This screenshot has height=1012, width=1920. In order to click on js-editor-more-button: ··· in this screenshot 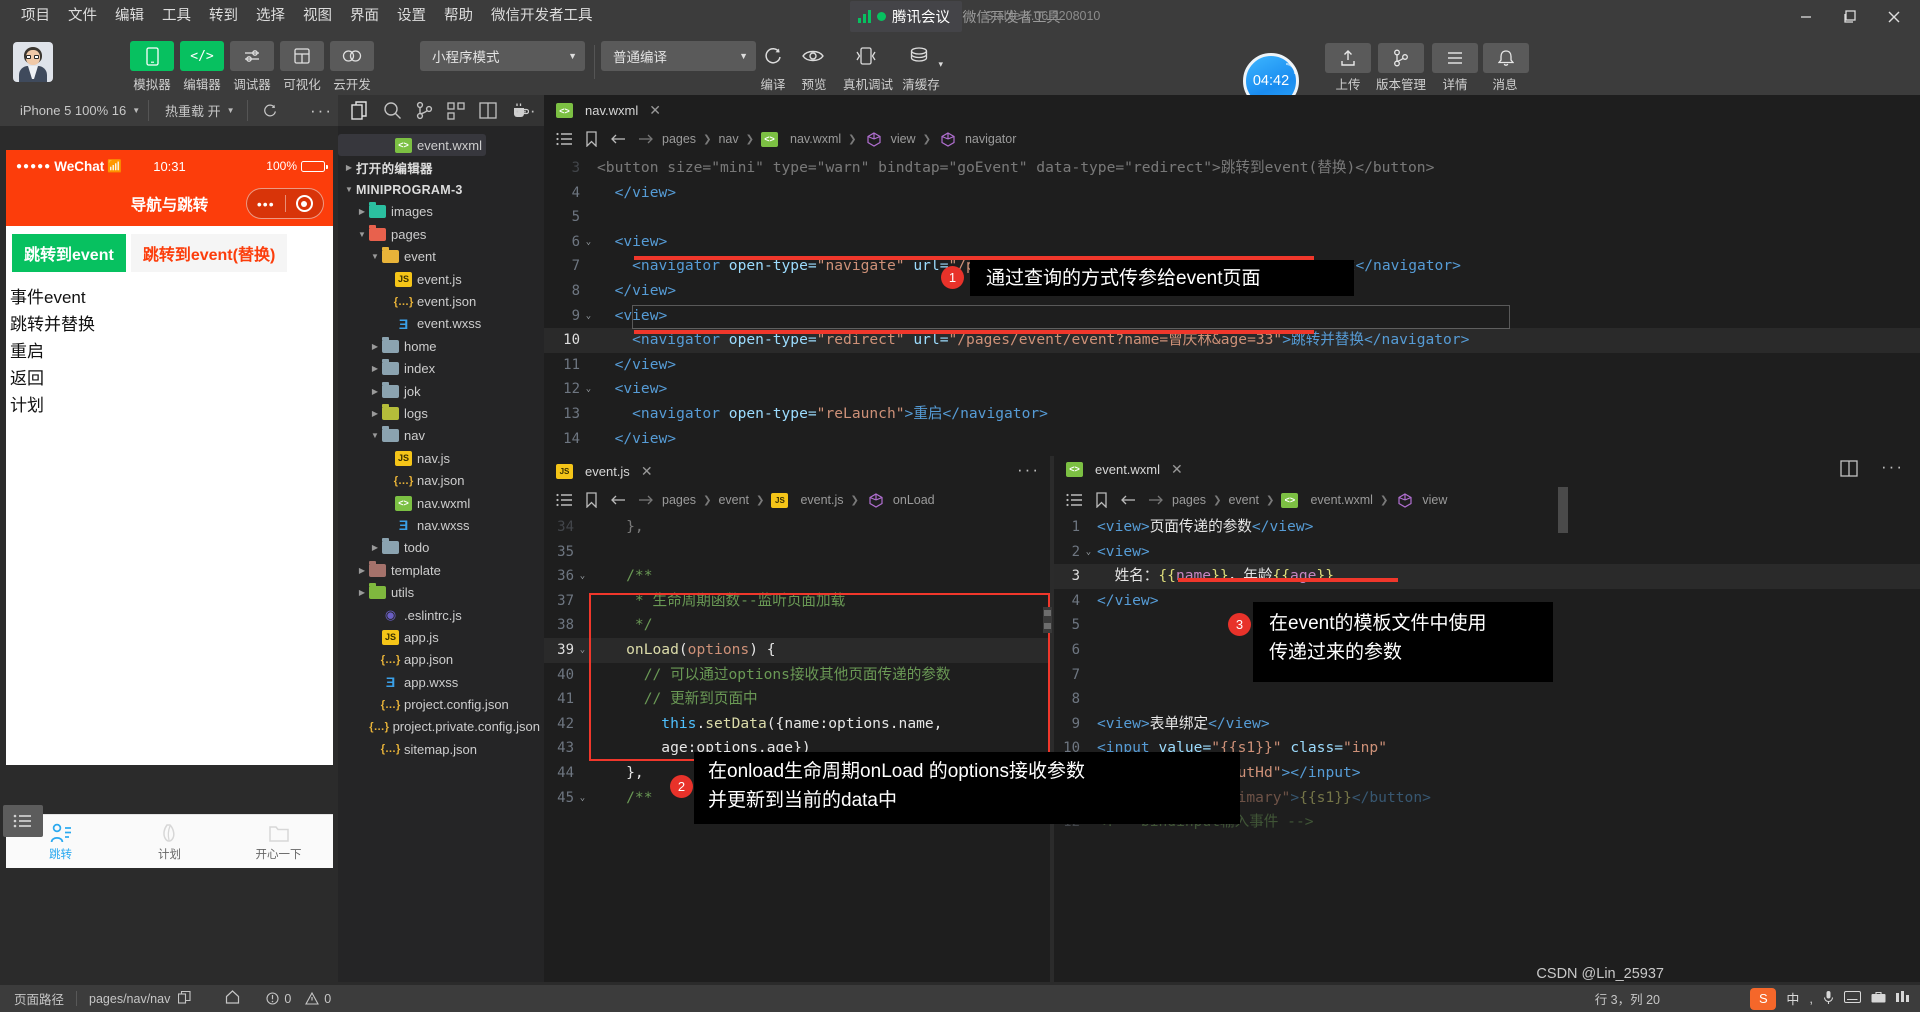, I will do `click(1028, 470)`.